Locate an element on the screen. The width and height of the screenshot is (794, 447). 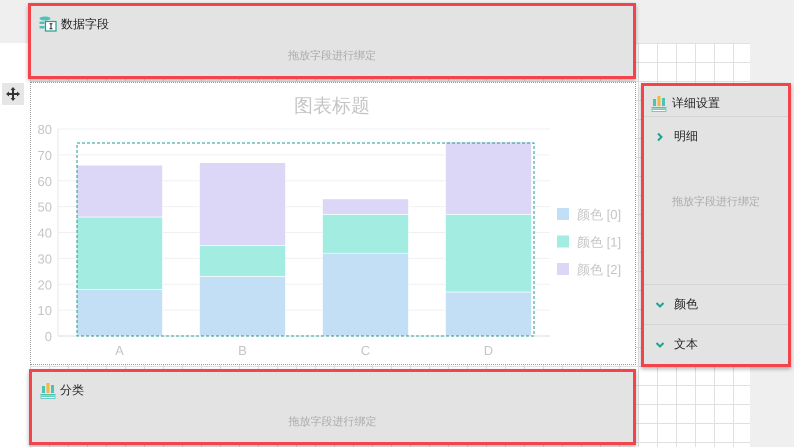
category-drop-zone: 分类 拖放字段进行绑定 is located at coordinates (332, 407).